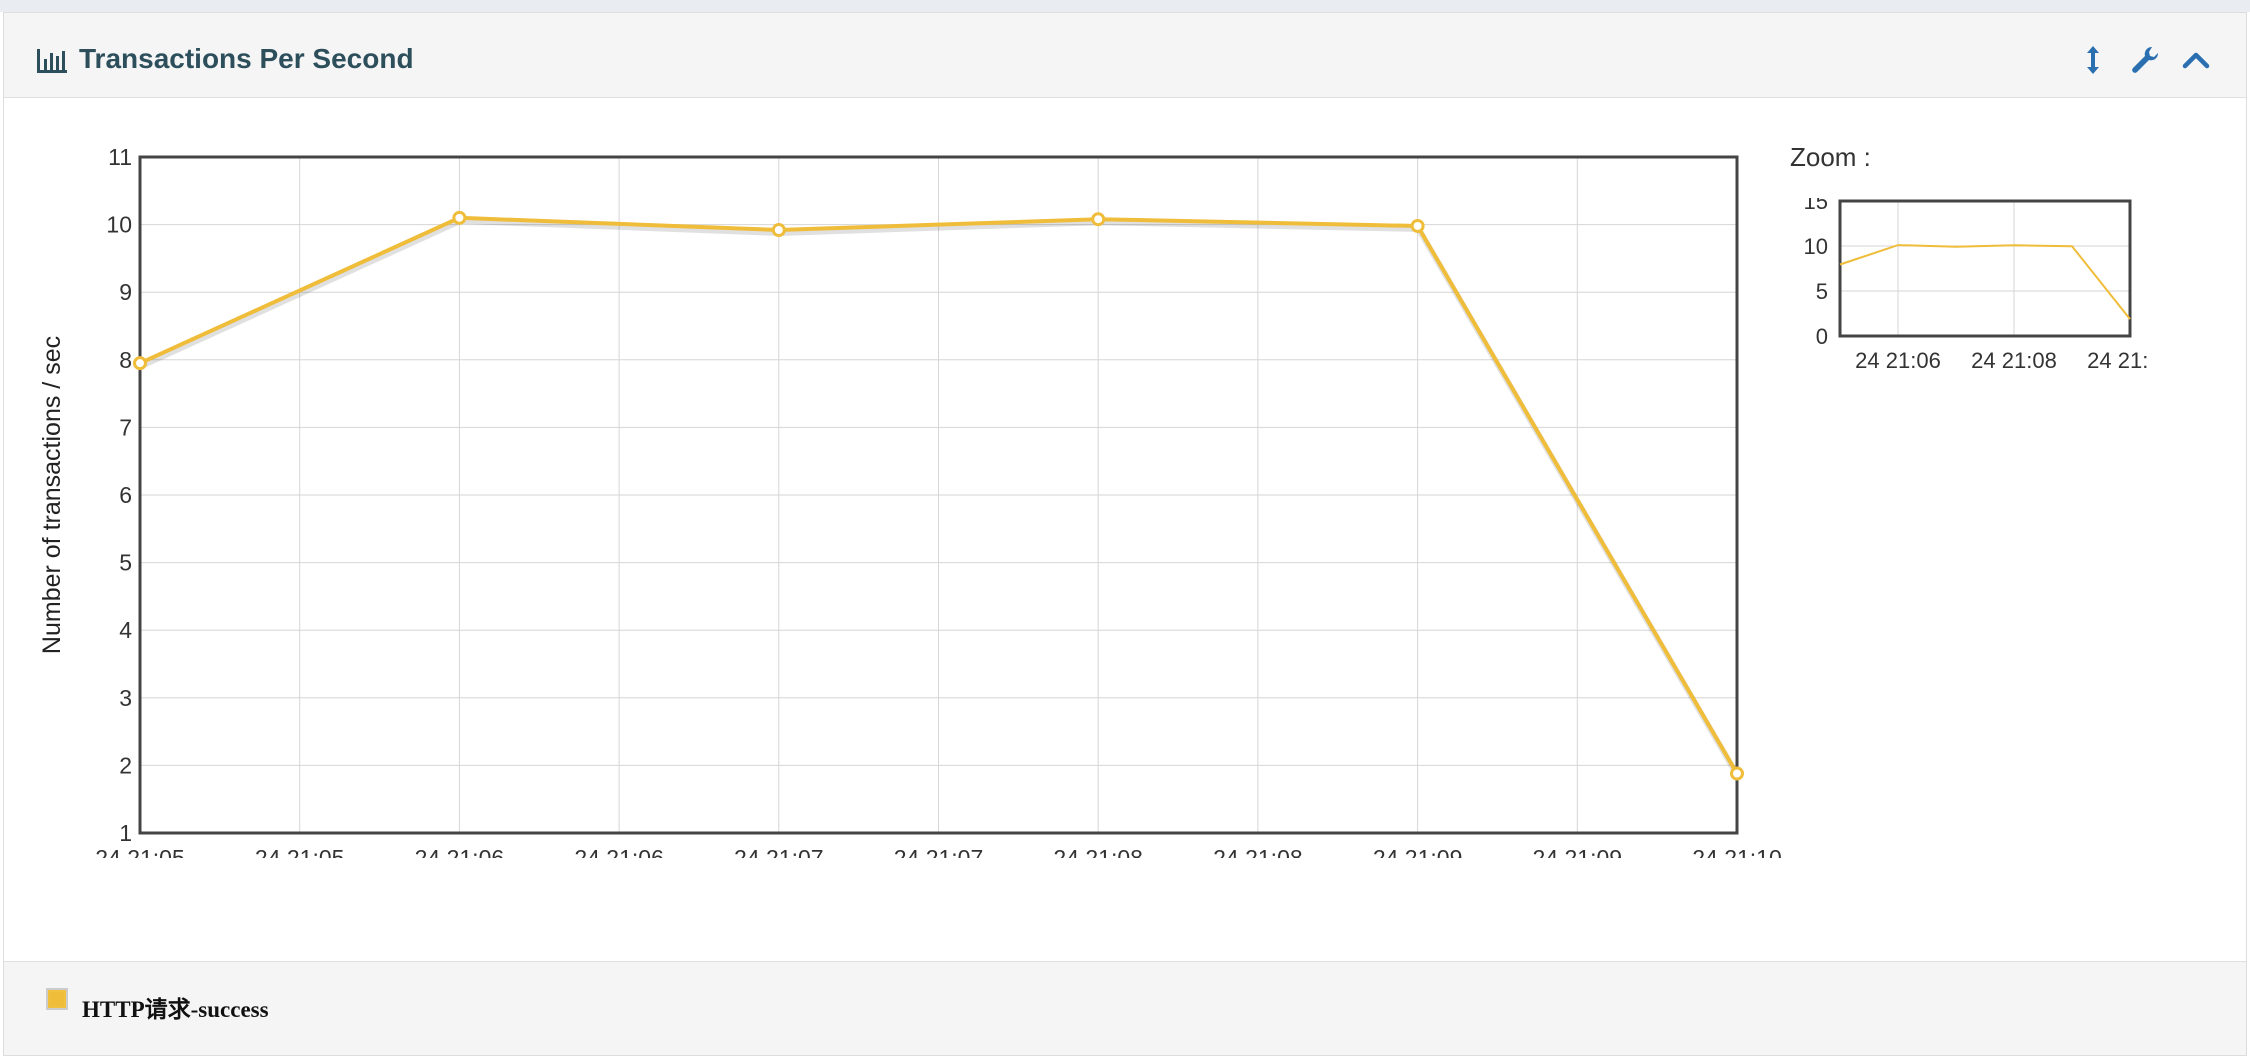 The image size is (2250, 1058). What do you see at coordinates (120, 157) in the screenshot?
I see `y-tick-label: 11` at bounding box center [120, 157].